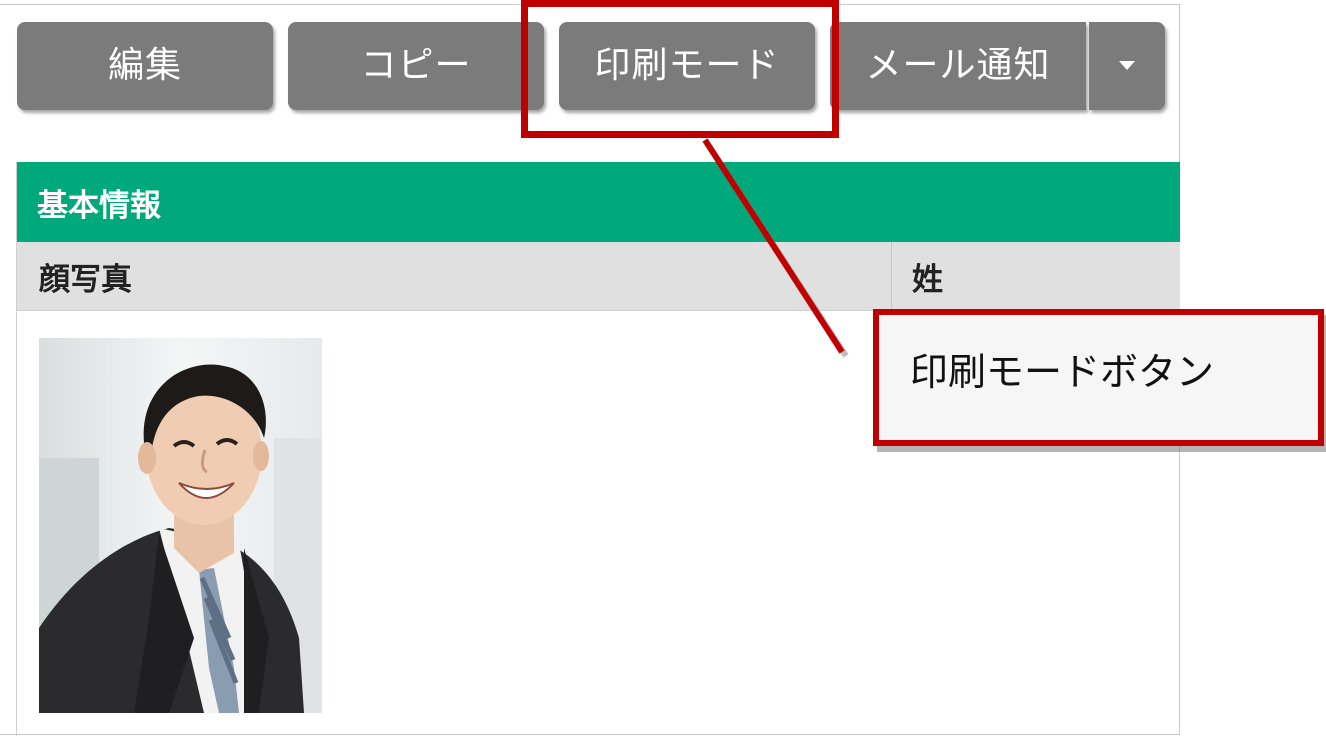  I want to click on more-options-button, so click(1127, 66).